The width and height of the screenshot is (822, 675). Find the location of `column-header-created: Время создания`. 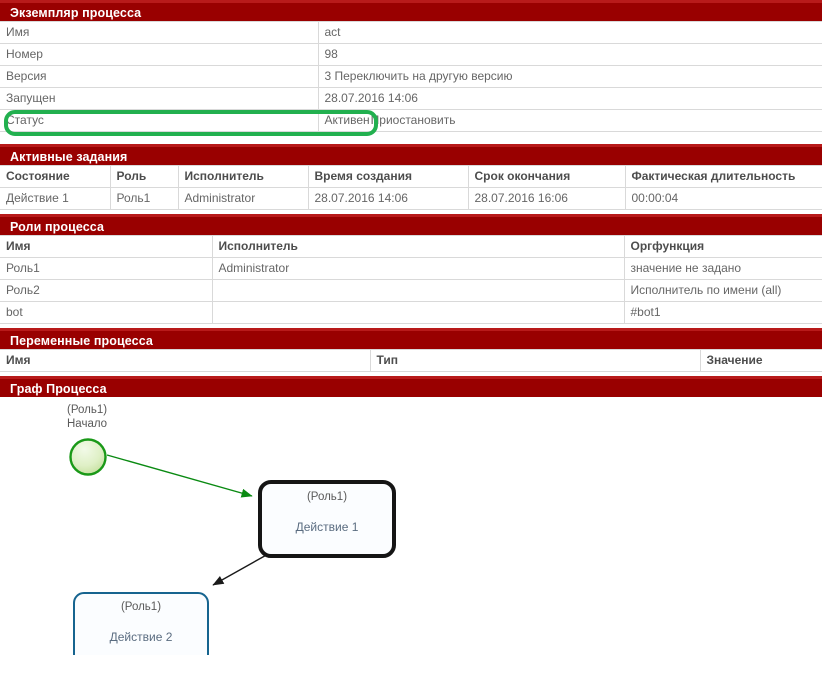

column-header-created: Время создания is located at coordinates (388, 176).